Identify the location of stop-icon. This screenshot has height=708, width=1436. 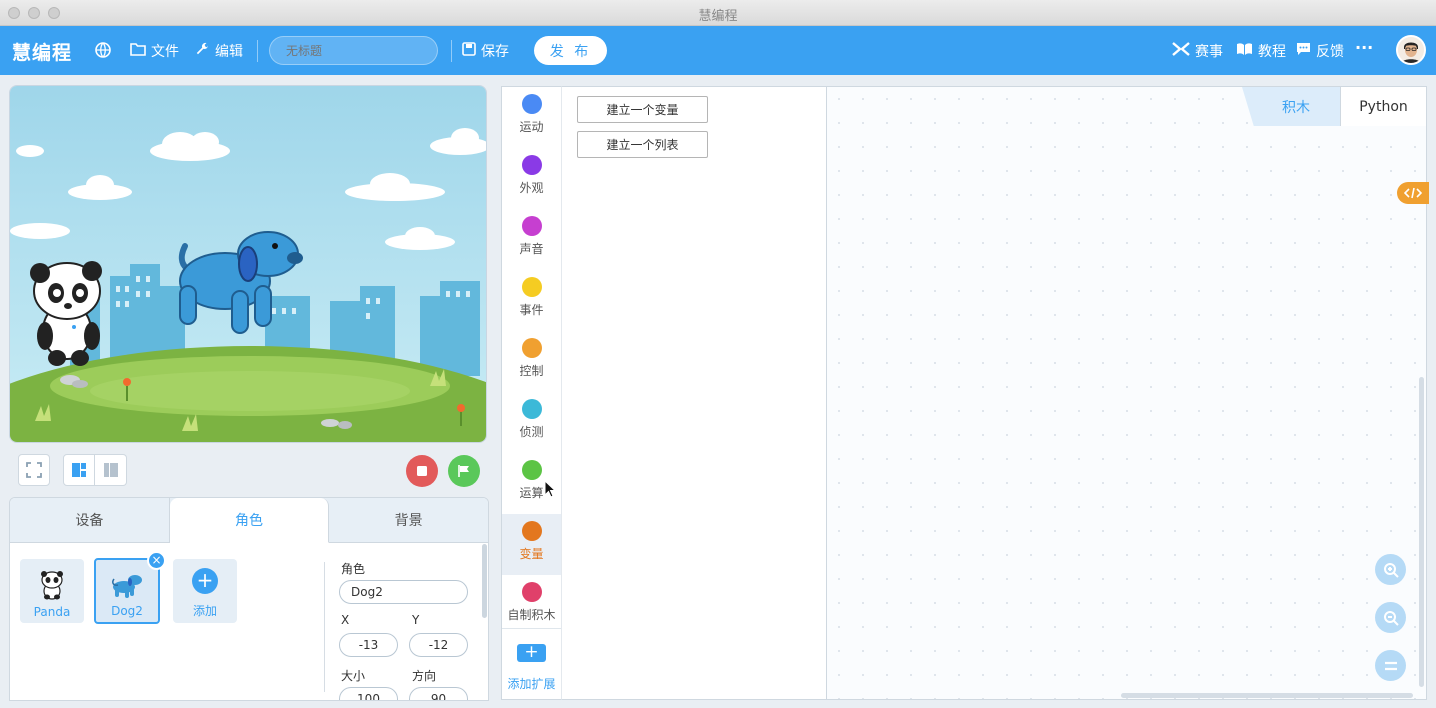
(422, 471).